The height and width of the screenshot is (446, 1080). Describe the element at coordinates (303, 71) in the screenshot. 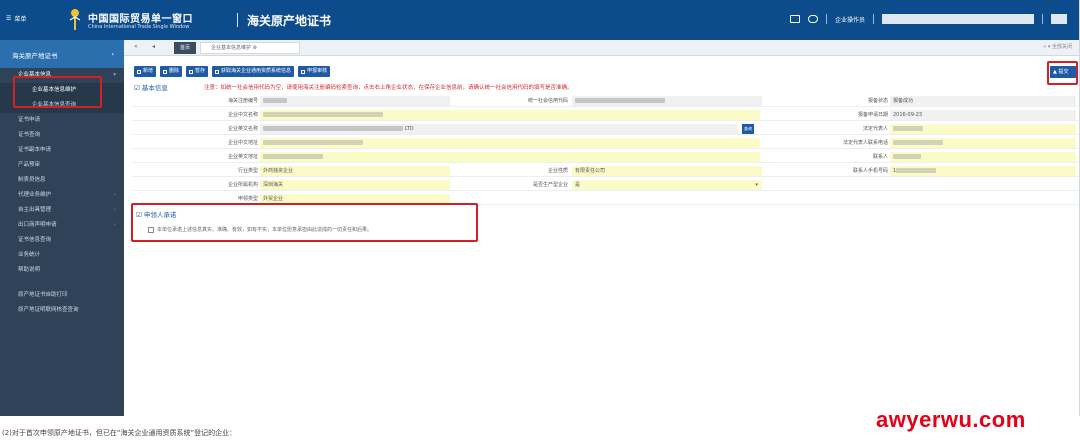

I see `send-icon` at that location.